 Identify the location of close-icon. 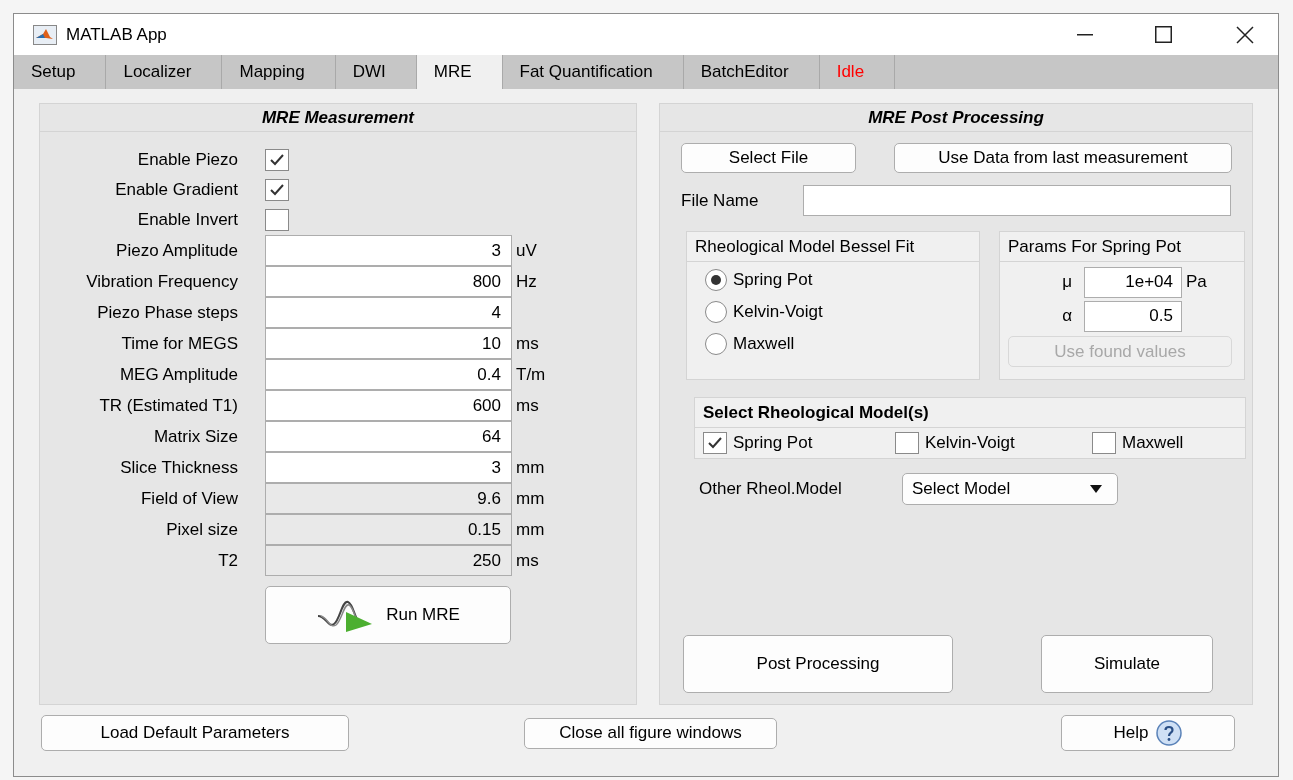
(1245, 34).